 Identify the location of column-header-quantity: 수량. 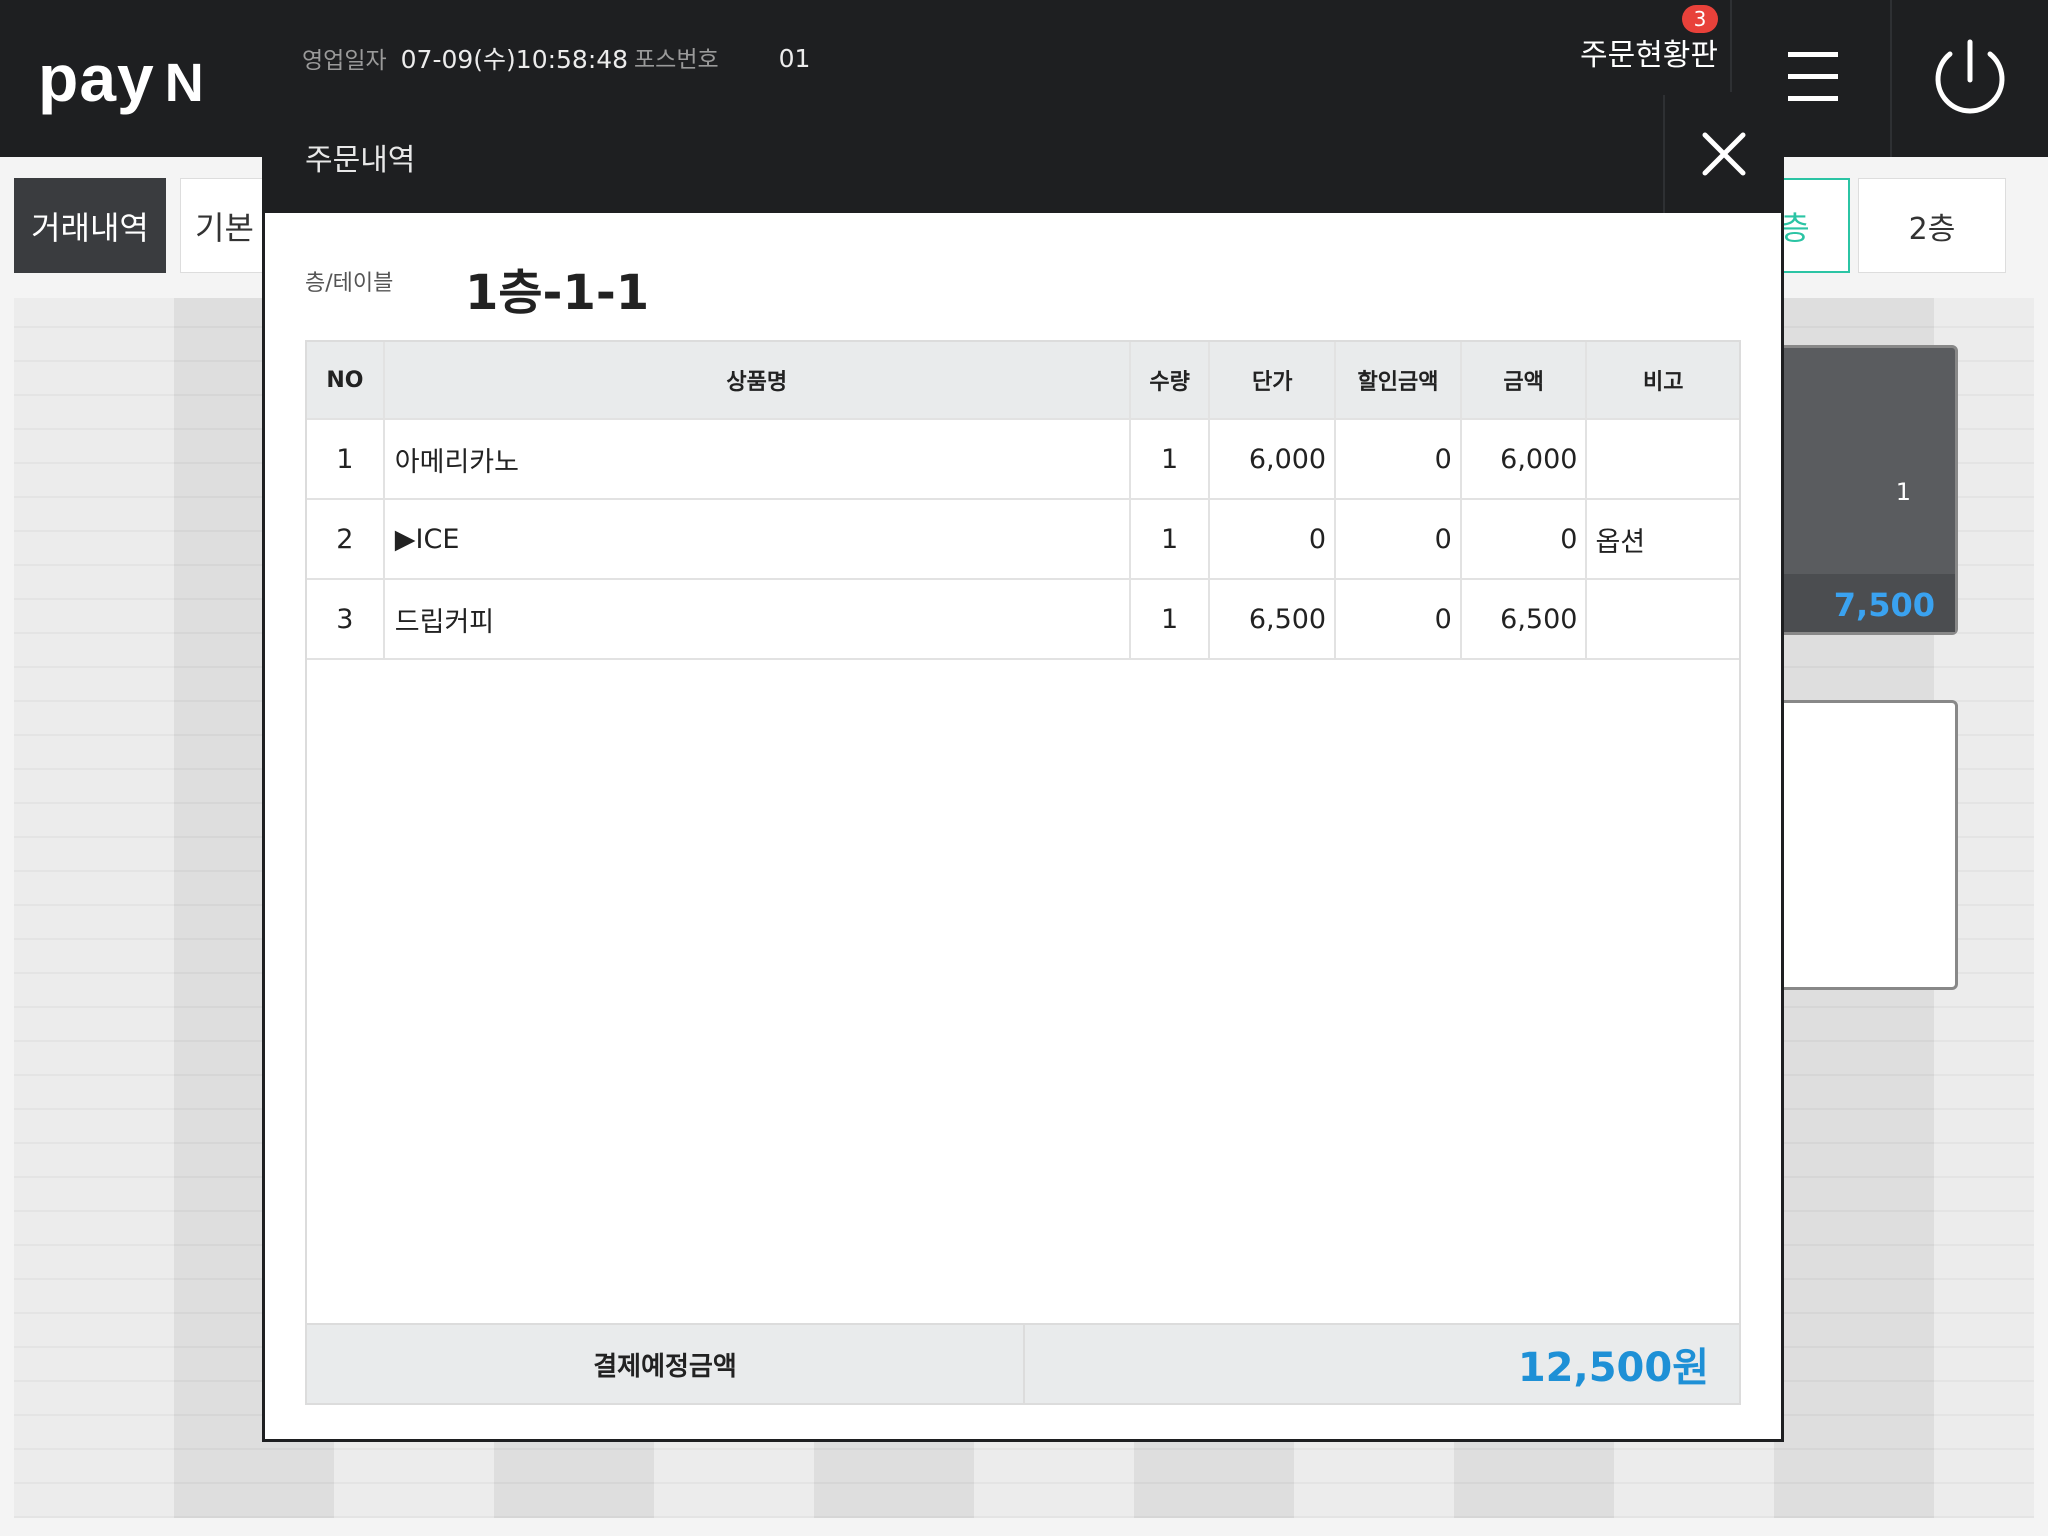
(1170, 381).